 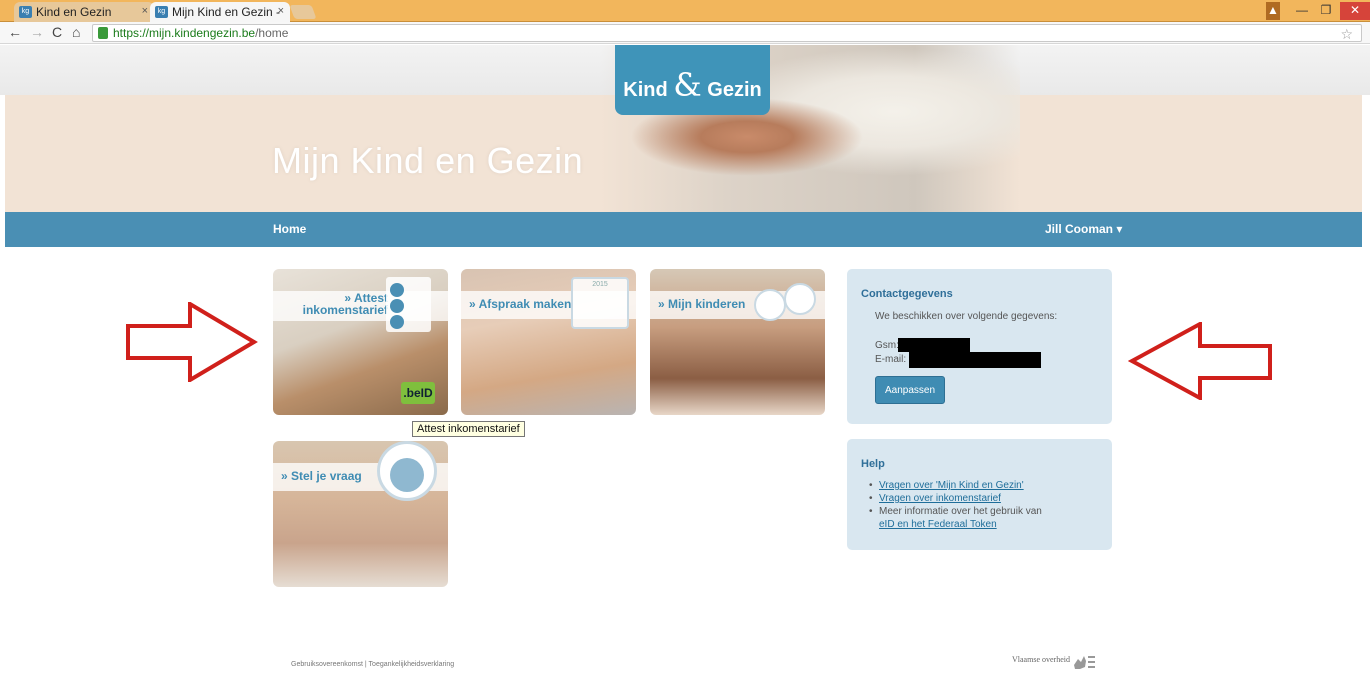 I want to click on back-arrow-icon: ←, so click(x=15, y=32).